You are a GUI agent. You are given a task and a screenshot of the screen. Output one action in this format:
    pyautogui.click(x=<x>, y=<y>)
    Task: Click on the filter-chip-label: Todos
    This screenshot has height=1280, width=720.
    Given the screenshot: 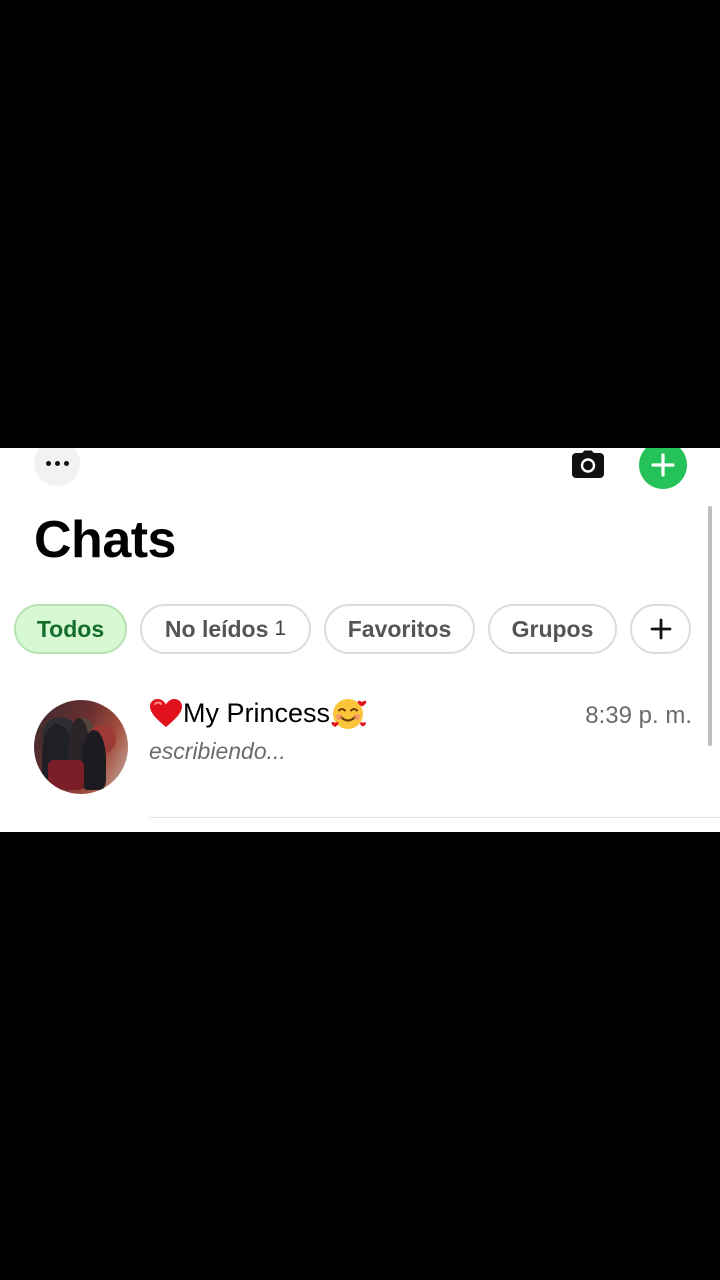 What is the action you would take?
    pyautogui.click(x=70, y=628)
    